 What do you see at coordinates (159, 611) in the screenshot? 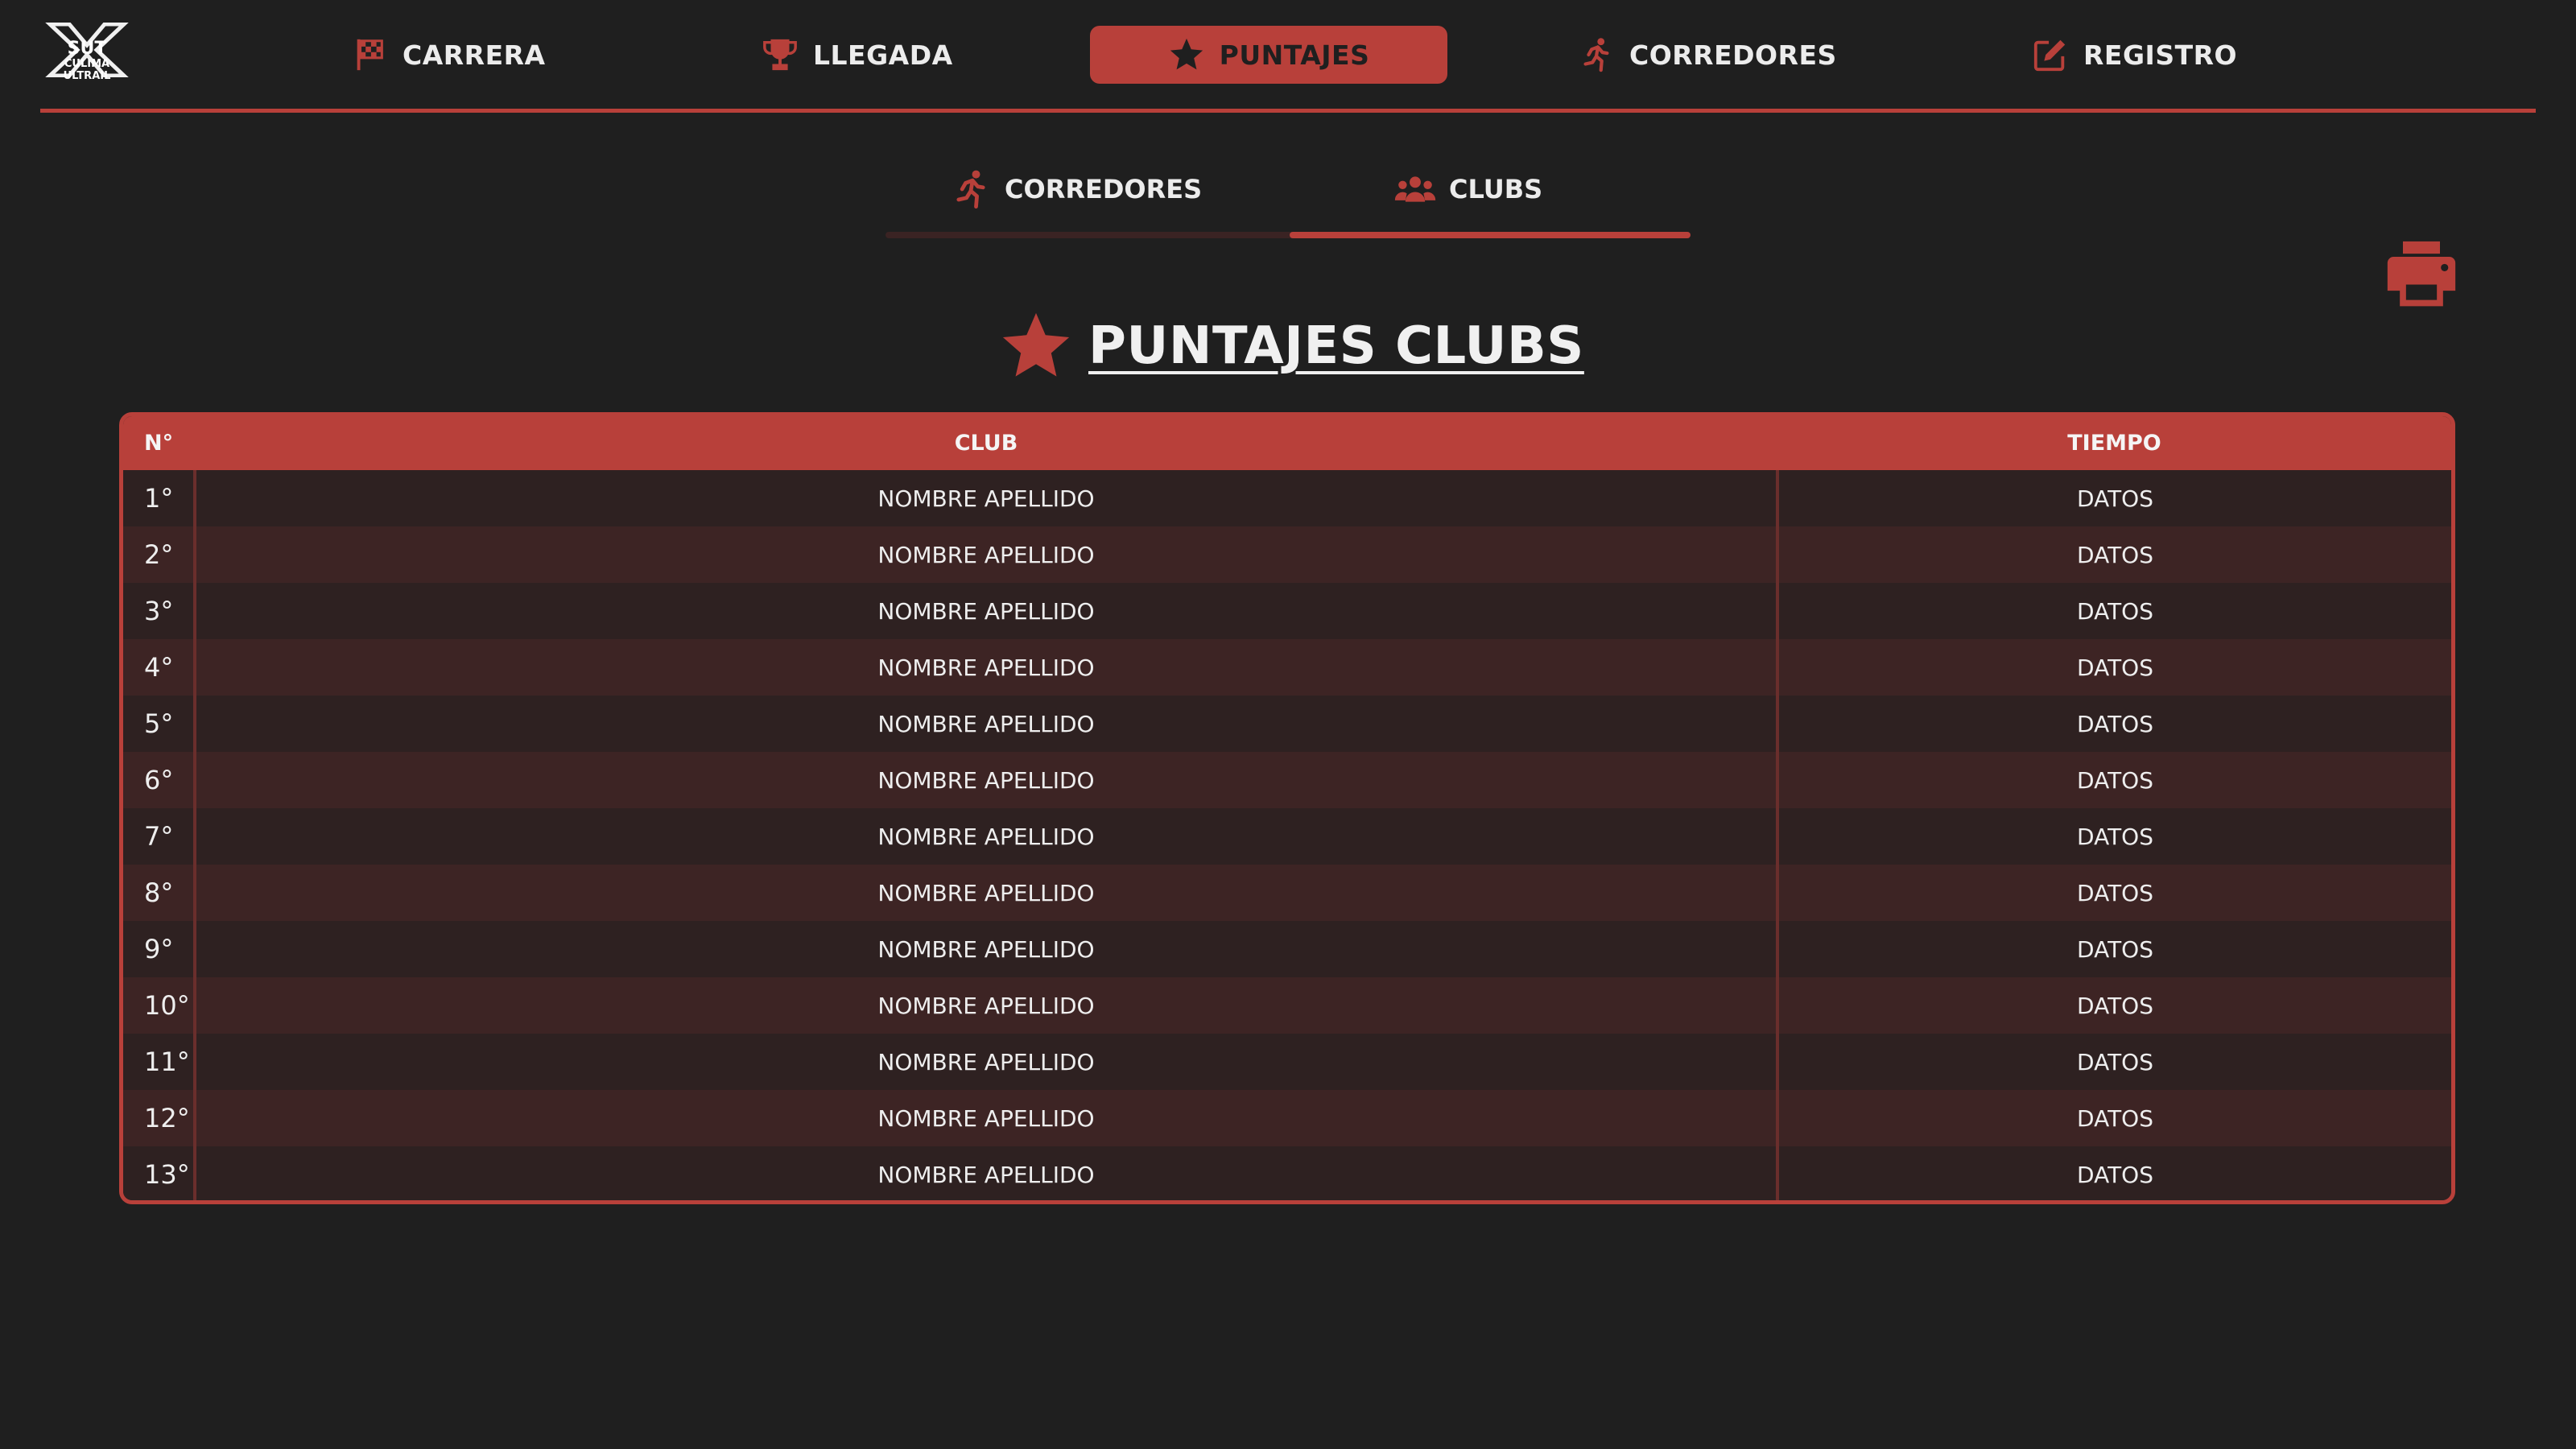
I see `rank-cell: 3°` at bounding box center [159, 611].